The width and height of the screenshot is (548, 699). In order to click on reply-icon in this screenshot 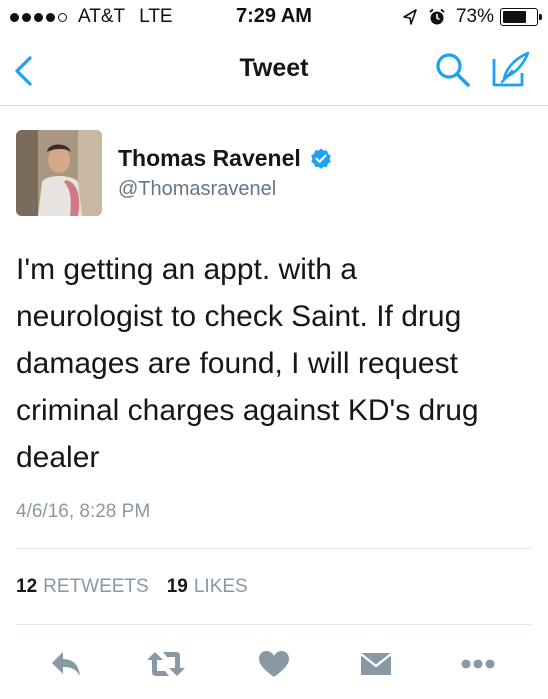, I will do `click(66, 664)`.